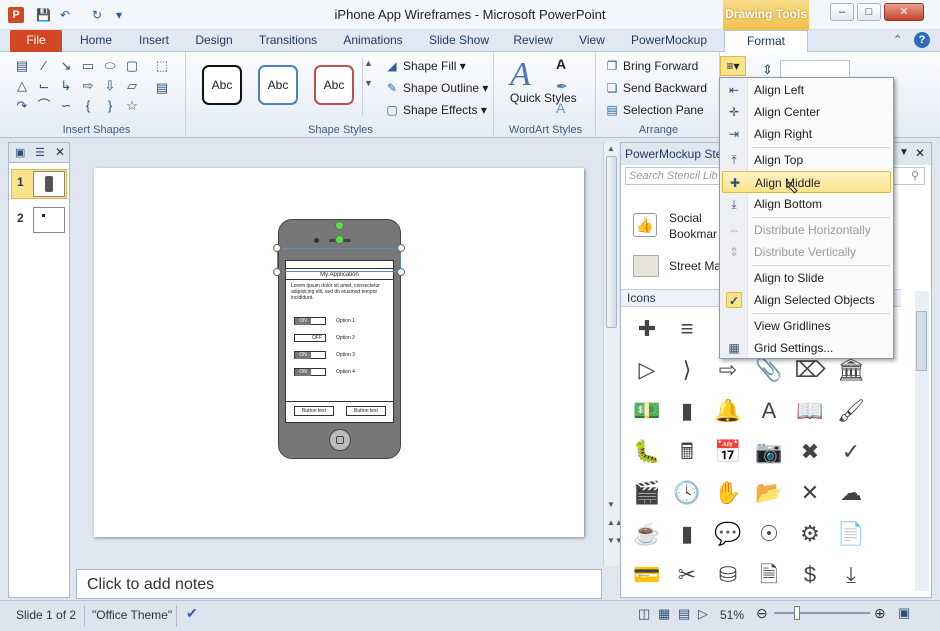  I want to click on shape-style-blue: Abc, so click(278, 85).